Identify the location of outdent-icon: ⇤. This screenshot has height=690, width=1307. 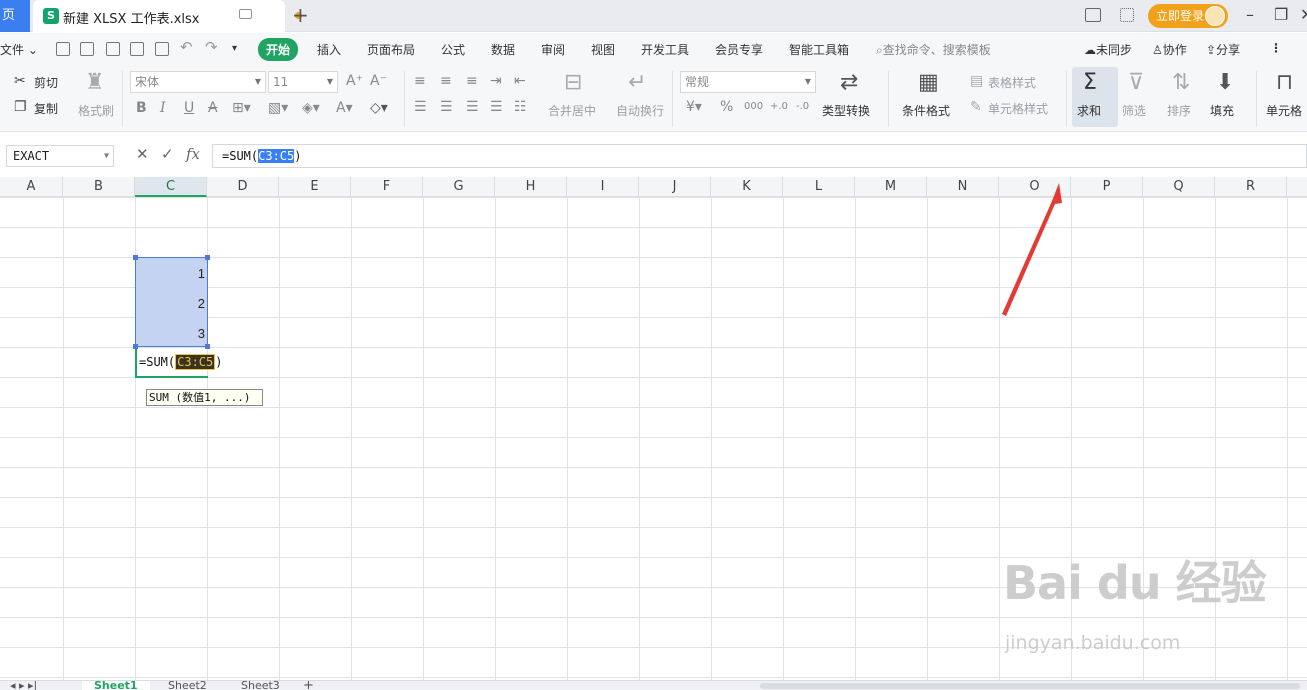
(520, 81).